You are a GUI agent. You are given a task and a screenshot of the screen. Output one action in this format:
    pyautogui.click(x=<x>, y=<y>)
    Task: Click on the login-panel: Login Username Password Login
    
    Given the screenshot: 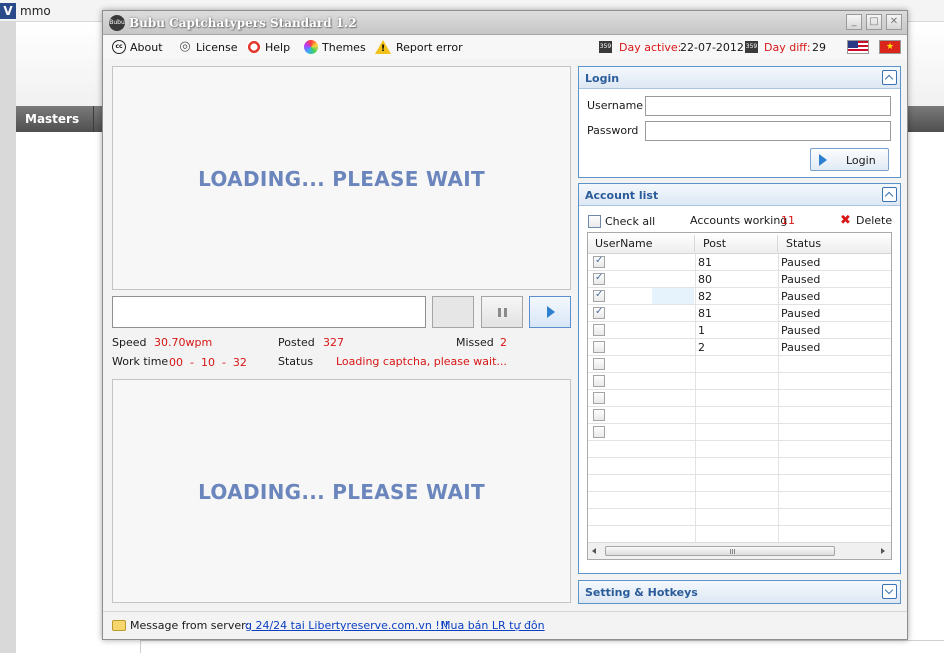 What is the action you would take?
    pyautogui.click(x=739, y=122)
    